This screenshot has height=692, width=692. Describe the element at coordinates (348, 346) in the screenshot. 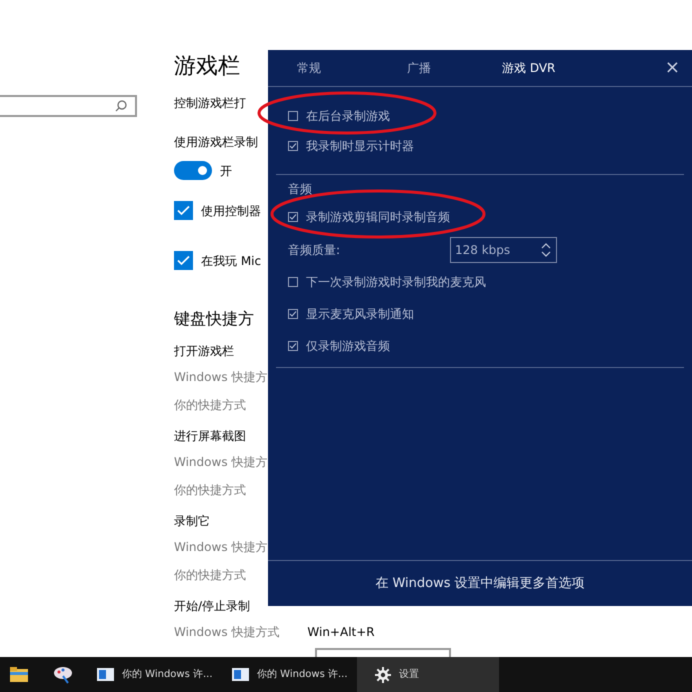

I see `checkbox-label: 仅录制游戏音频` at that location.